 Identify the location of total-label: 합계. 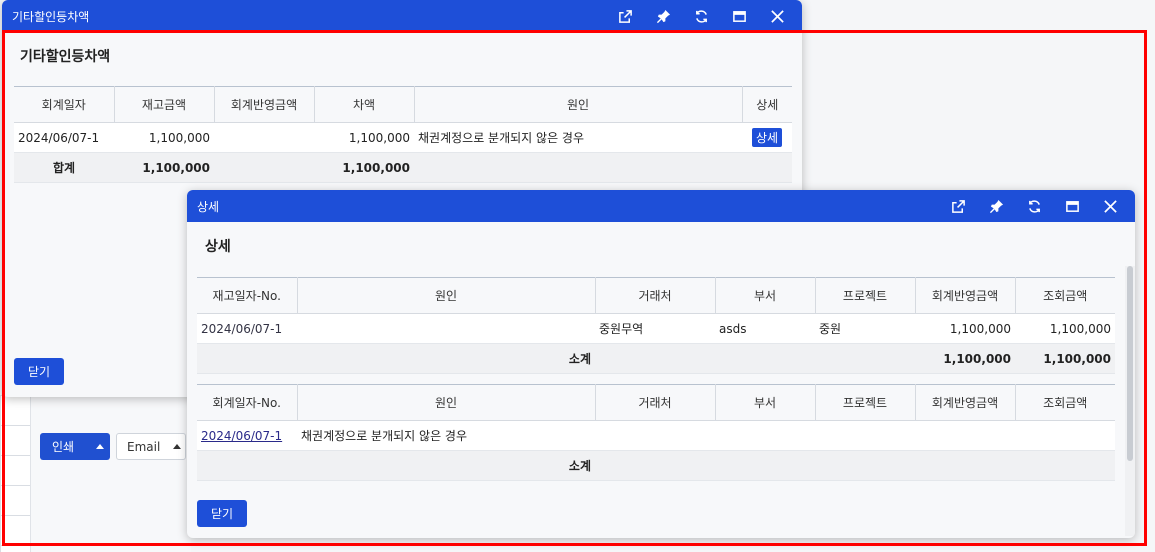
(64, 167).